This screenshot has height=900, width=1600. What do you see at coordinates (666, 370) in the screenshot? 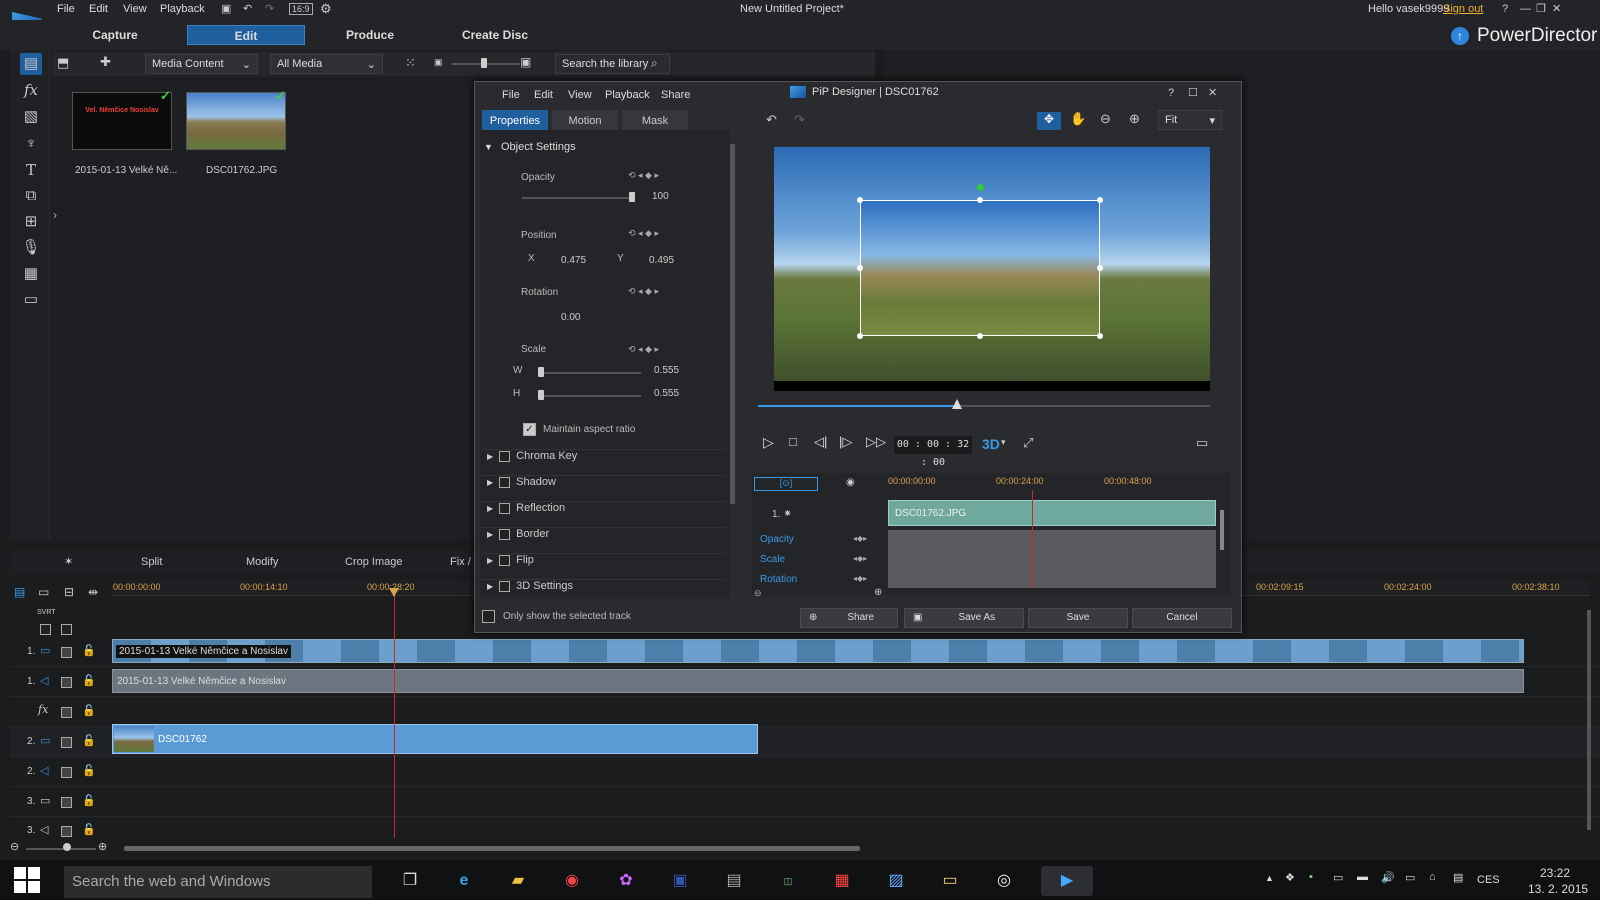
I see `scale-w-value: 0.555` at bounding box center [666, 370].